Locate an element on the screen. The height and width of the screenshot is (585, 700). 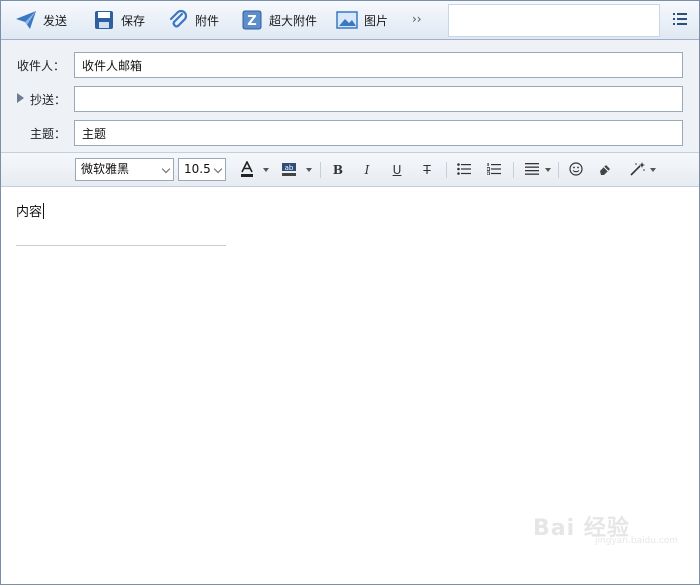
menu-button is located at coordinates (680, 20).